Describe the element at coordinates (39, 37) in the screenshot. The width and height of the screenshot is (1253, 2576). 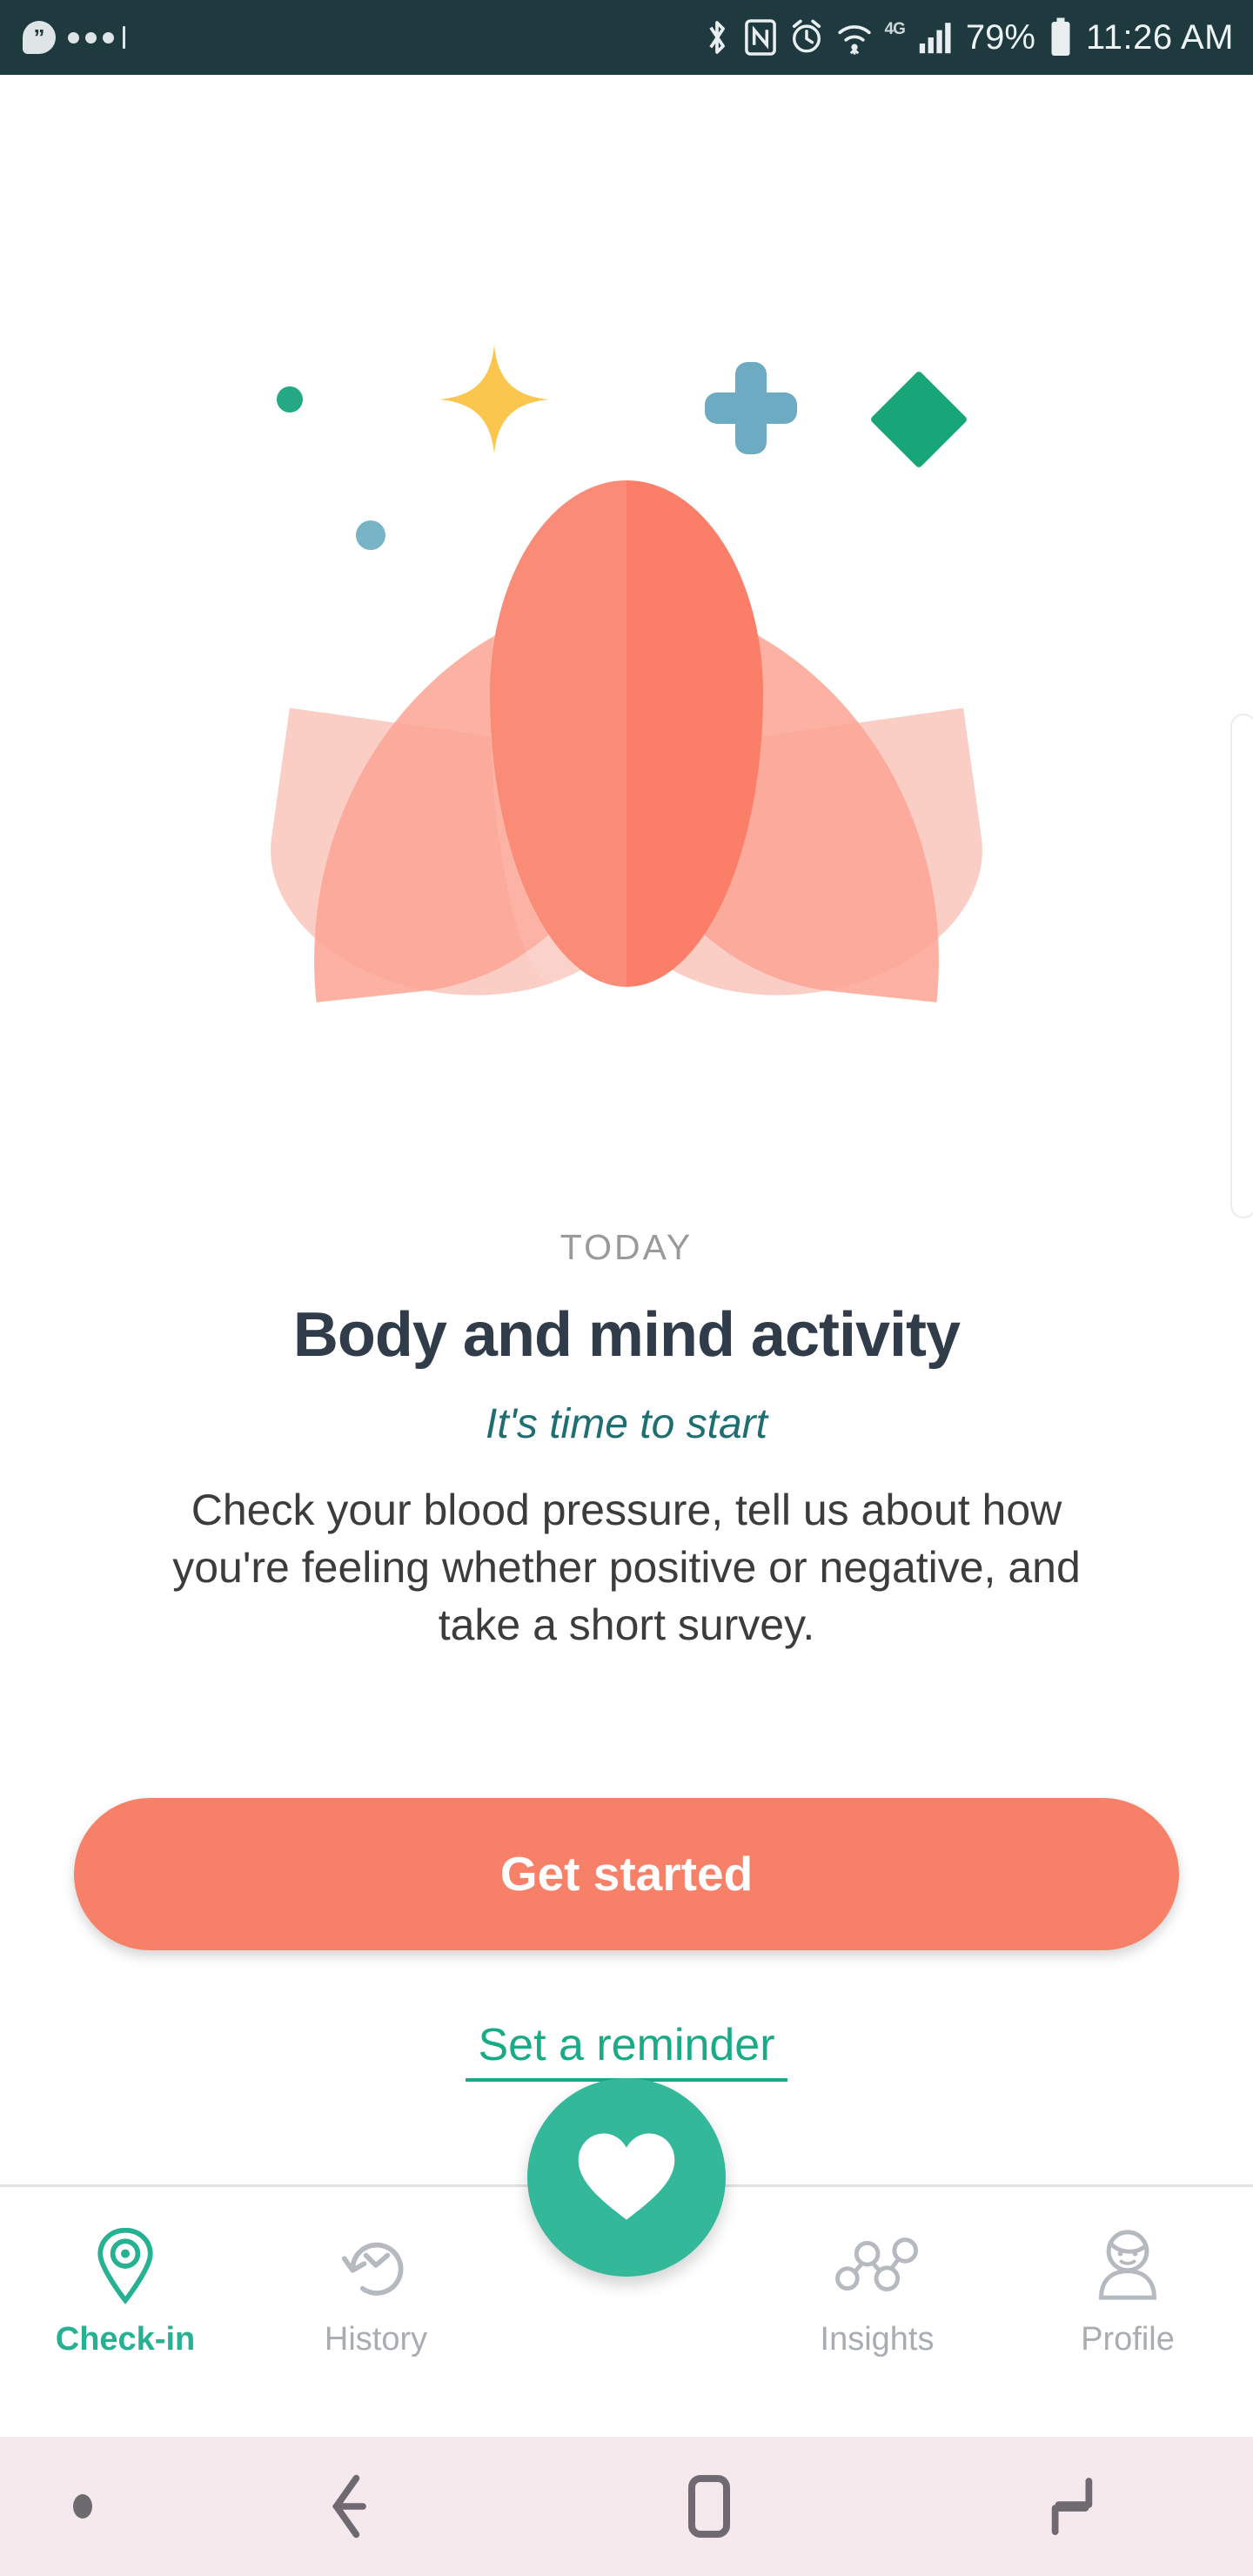
I see `hangouts-icon: ”` at that location.